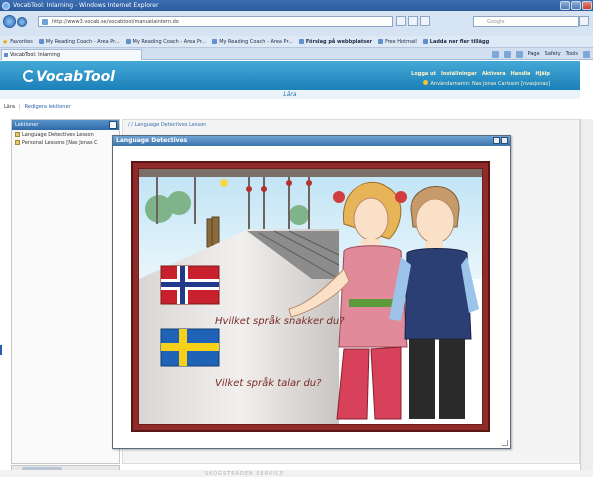 Image resolution: width=593 pixels, height=477 pixels. I want to click on footer-text: SKOGSTRÄDEN SERVICE, so click(245, 474).